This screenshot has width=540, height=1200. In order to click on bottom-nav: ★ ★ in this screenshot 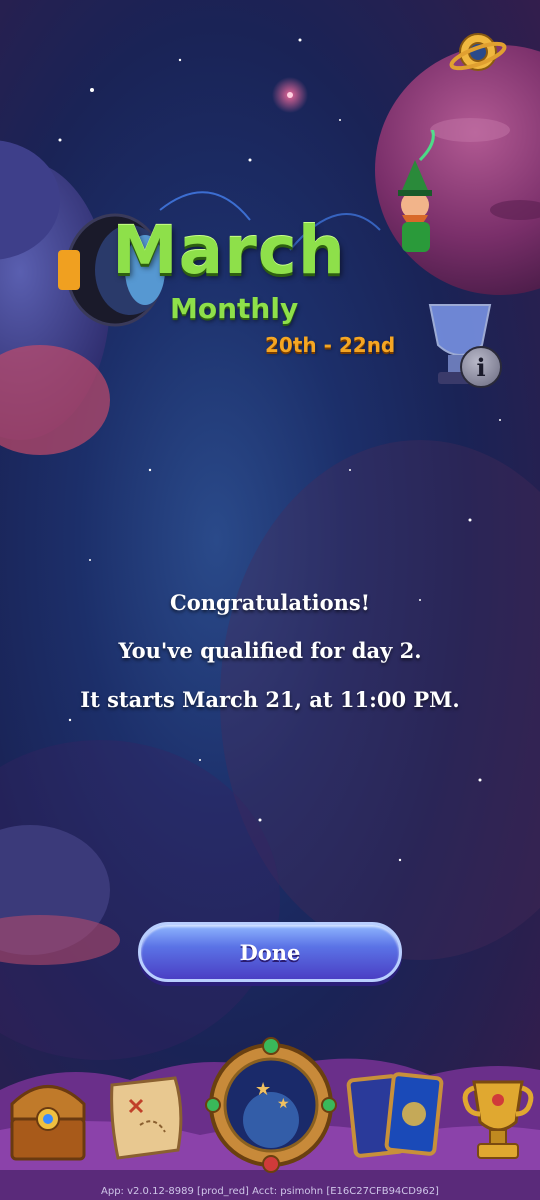, I will do `click(270, 1105)`.